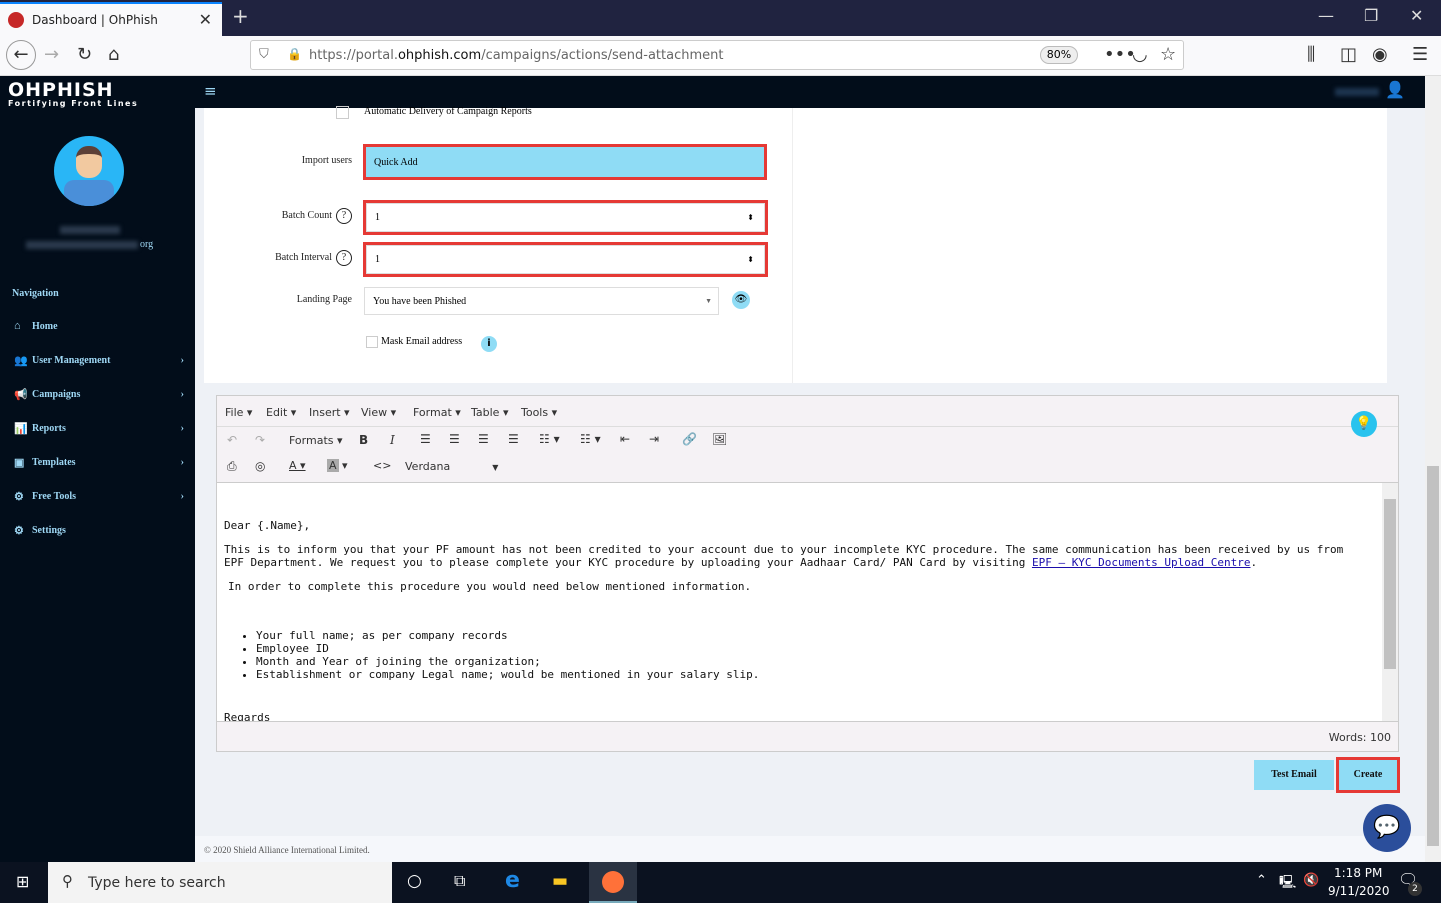 The width and height of the screenshot is (1441, 903). What do you see at coordinates (281, 412) in the screenshot?
I see `menu-edit: Edit ▾` at bounding box center [281, 412].